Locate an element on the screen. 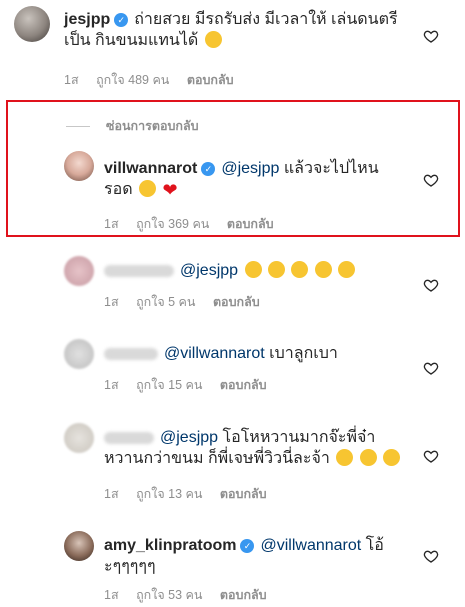  comment-text: amy_klinpratoom ✓ @villwannarot โอ้ ะๆๆๆๆๆ is located at coordinates (264, 556).